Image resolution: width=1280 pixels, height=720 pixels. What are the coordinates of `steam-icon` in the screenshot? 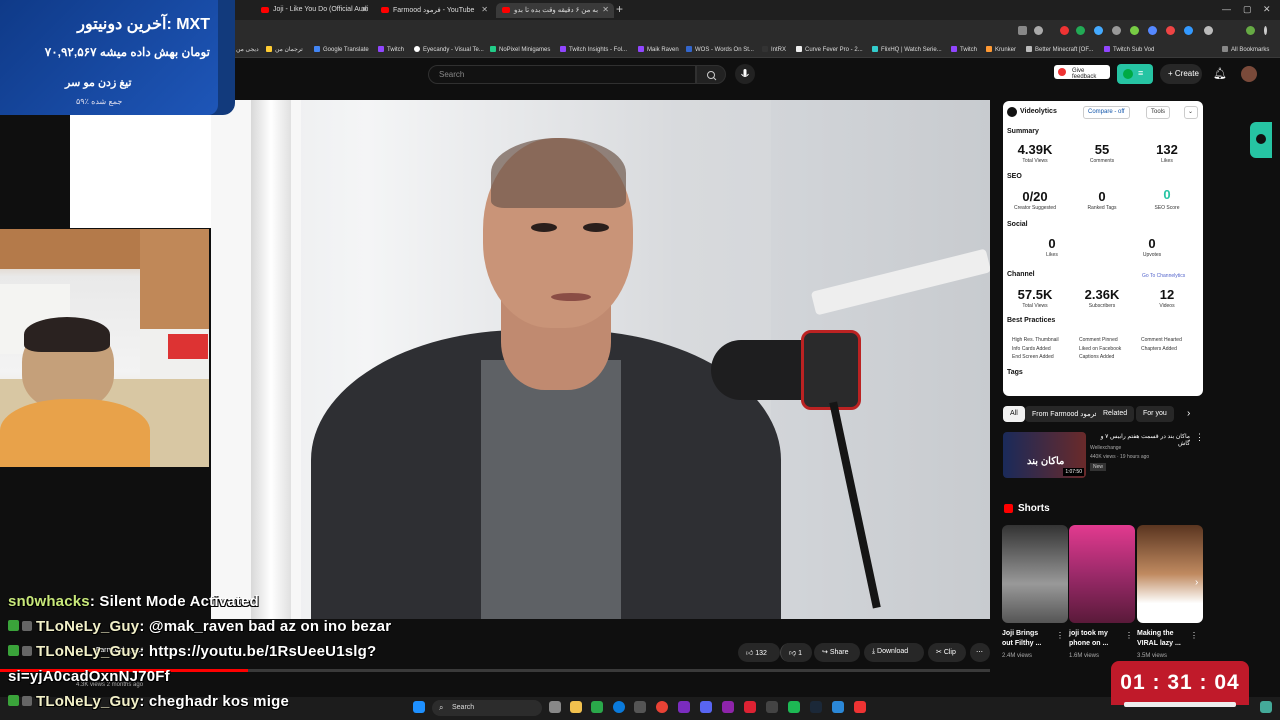 It's located at (816, 707).